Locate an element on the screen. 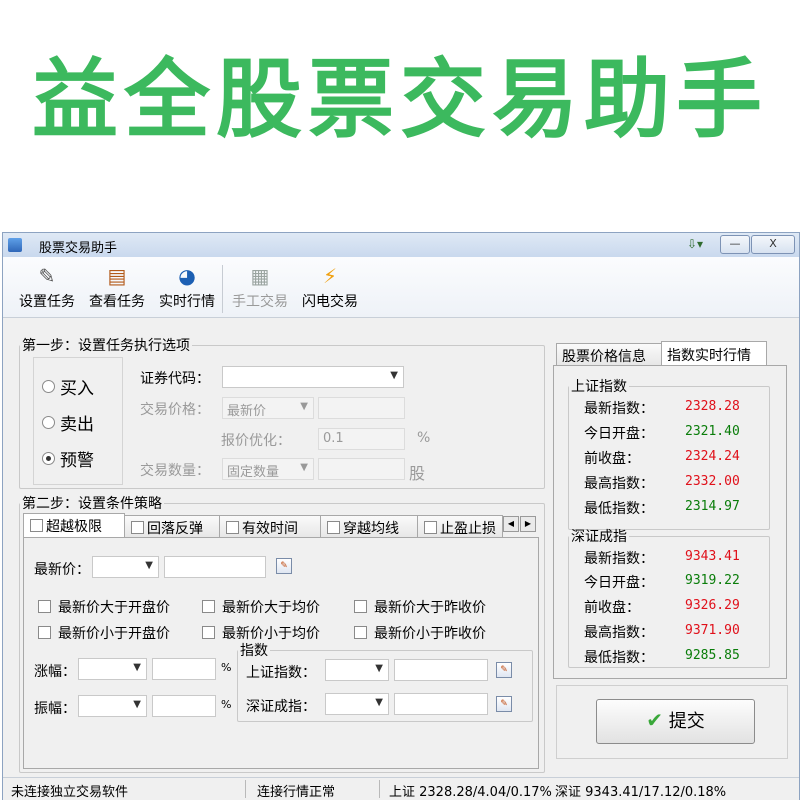  rise-input is located at coordinates (184, 669).